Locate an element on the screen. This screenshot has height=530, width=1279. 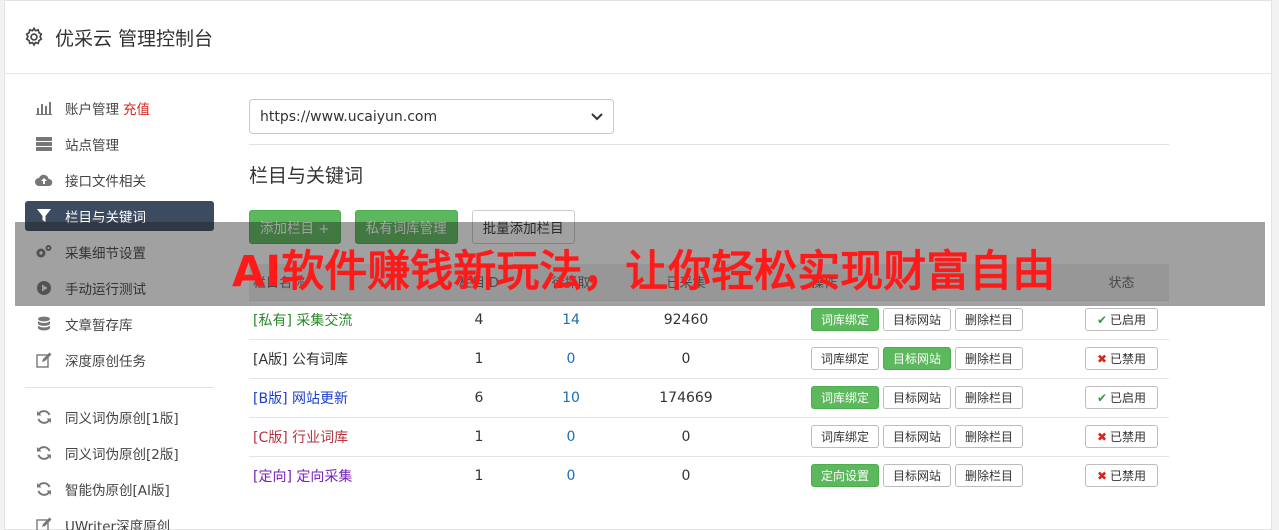
column-name-link: 网站更新 is located at coordinates (320, 399).